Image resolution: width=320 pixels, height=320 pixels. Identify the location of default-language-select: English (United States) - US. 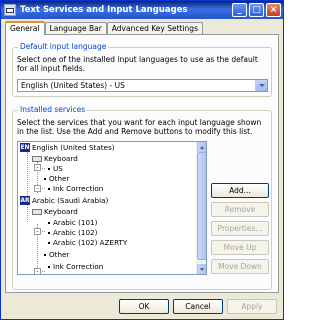
(142, 85).